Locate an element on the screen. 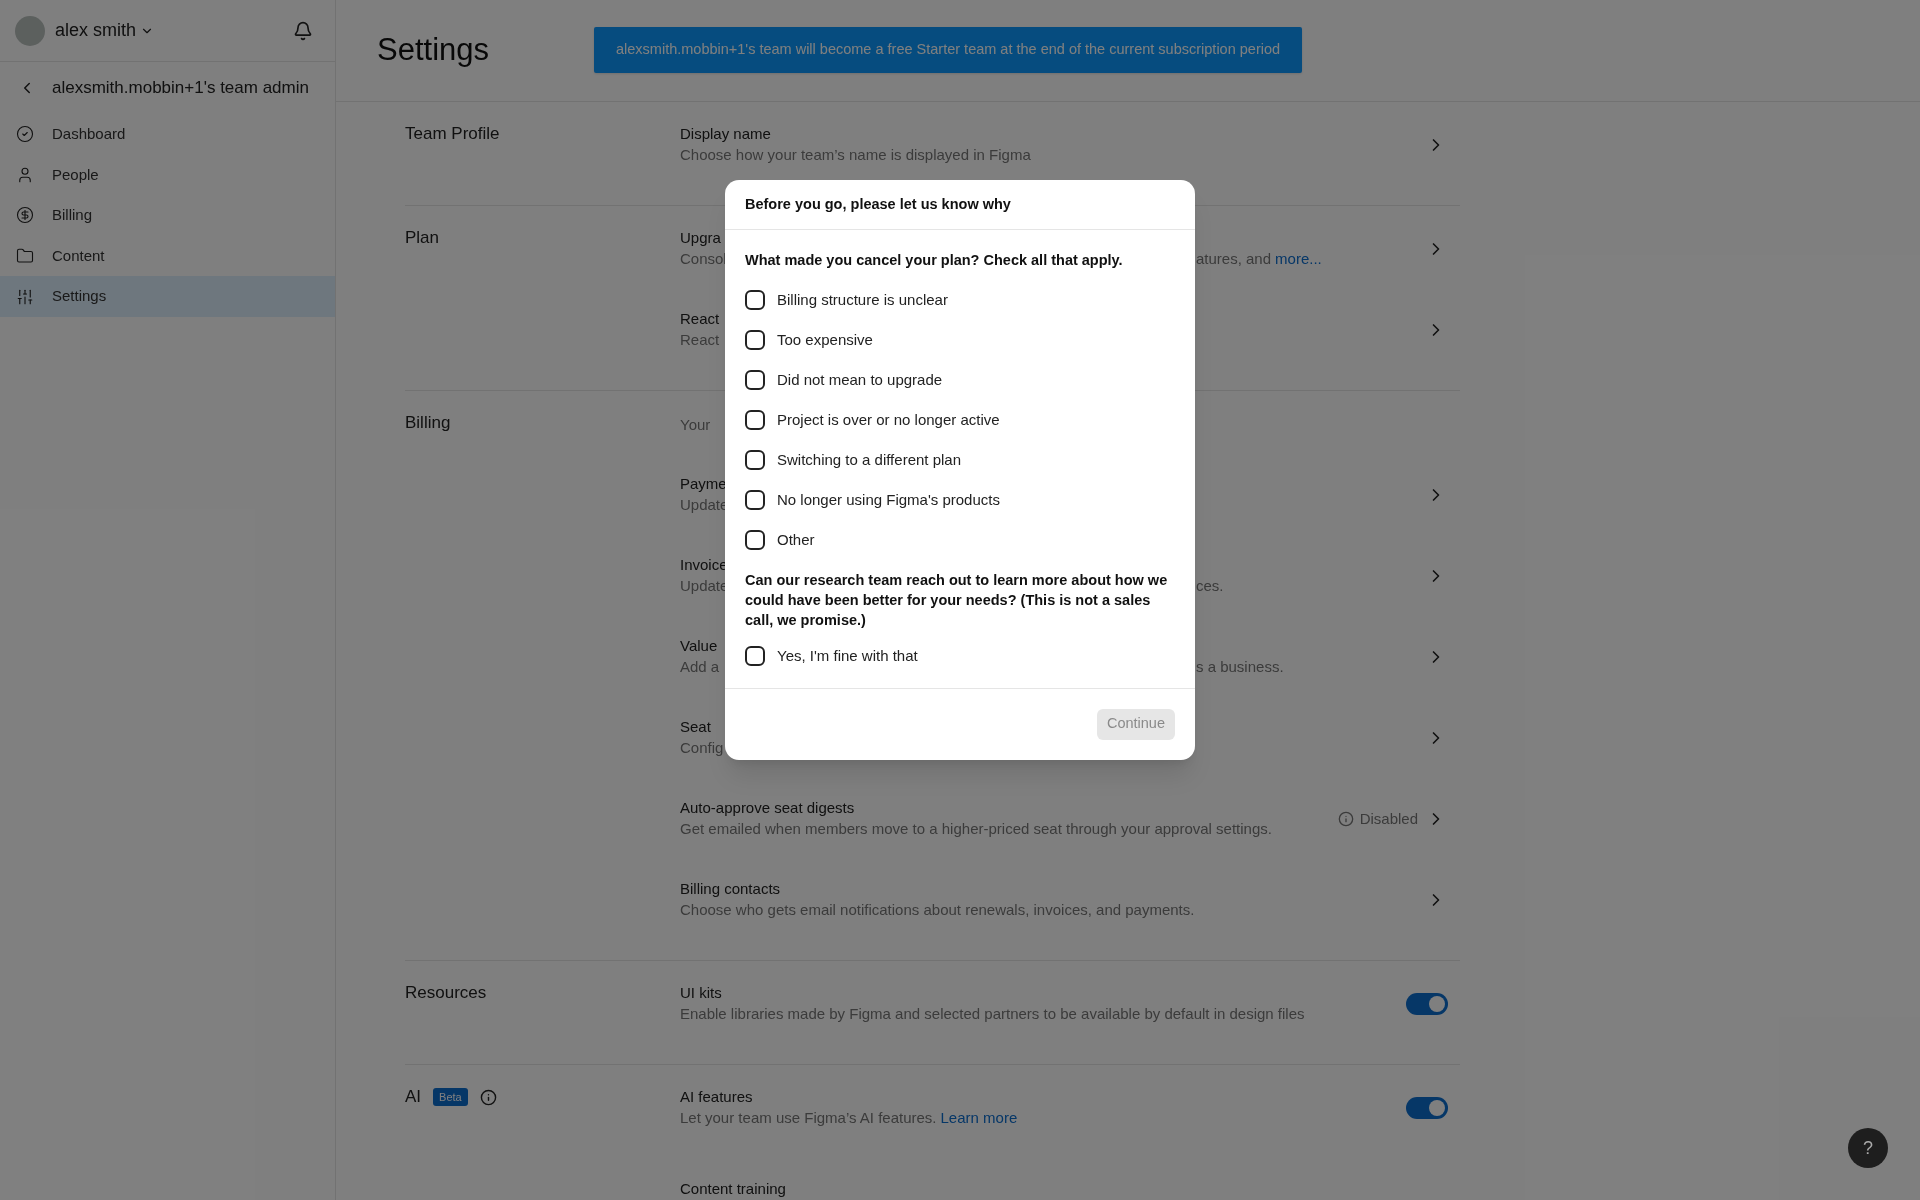 The height and width of the screenshot is (1200, 1920). page-title: Settings is located at coordinates (433, 50).